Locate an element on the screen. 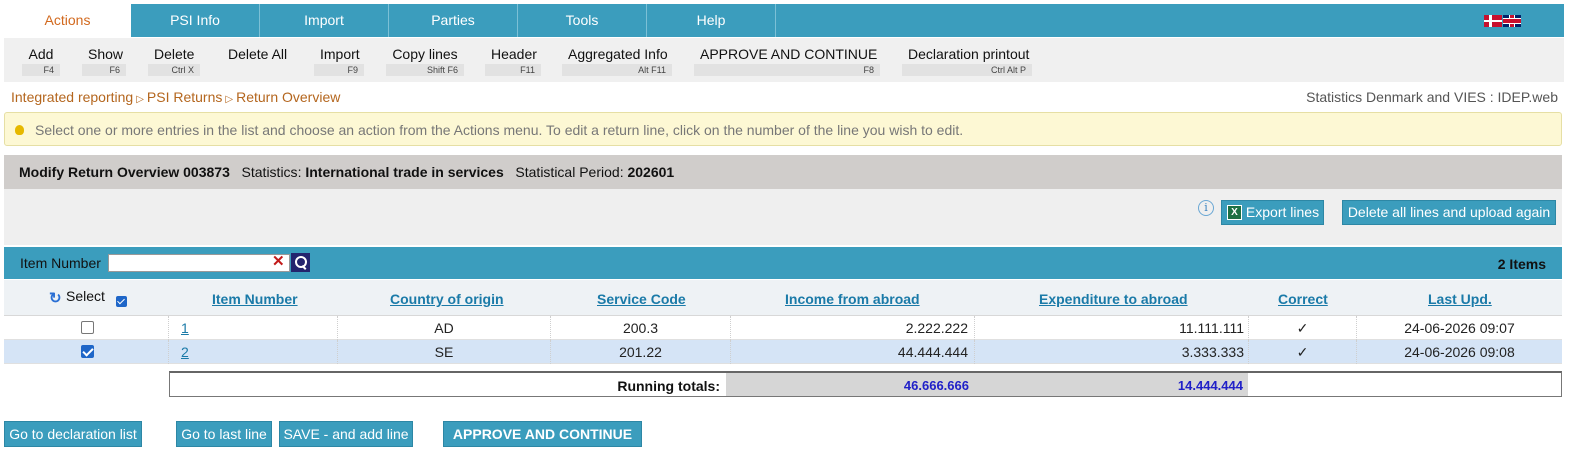 This screenshot has width=1594, height=462. approve-continue-action: APPROVE AND CONTINUE F8 is located at coordinates (787, 62).